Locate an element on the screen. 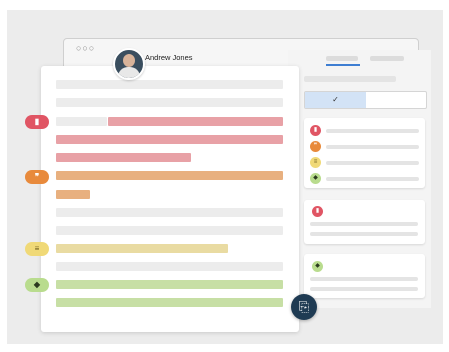  avatar is located at coordinates (129, 64).